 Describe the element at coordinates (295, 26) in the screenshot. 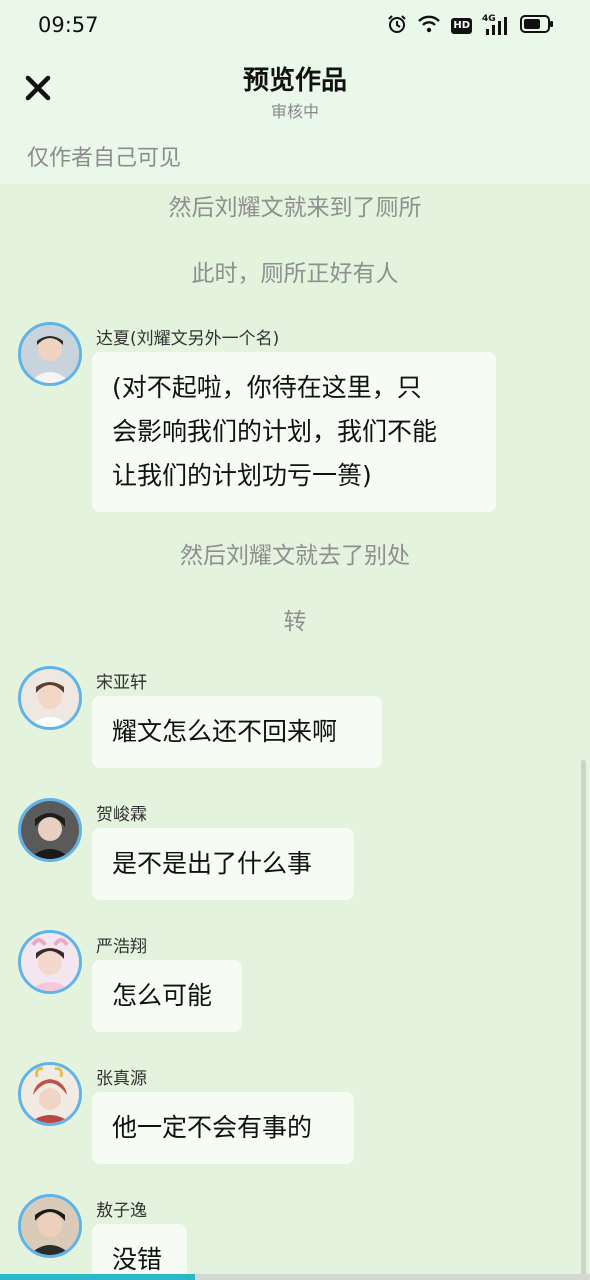

I see `status-bar: 09:57 HD 4G` at that location.